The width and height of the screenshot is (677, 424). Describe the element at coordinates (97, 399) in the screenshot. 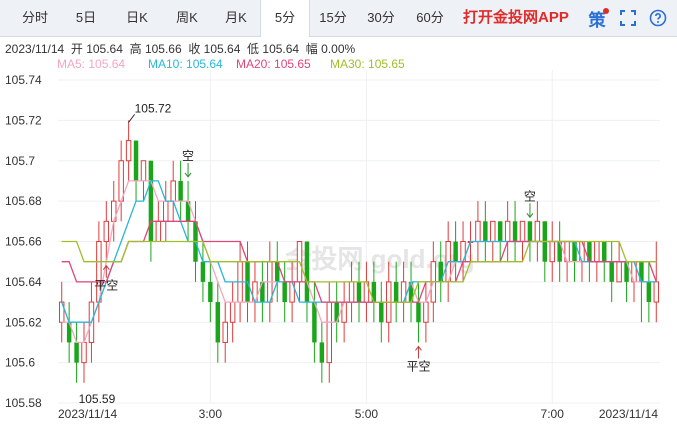

I see `low-label: 105.59` at that location.